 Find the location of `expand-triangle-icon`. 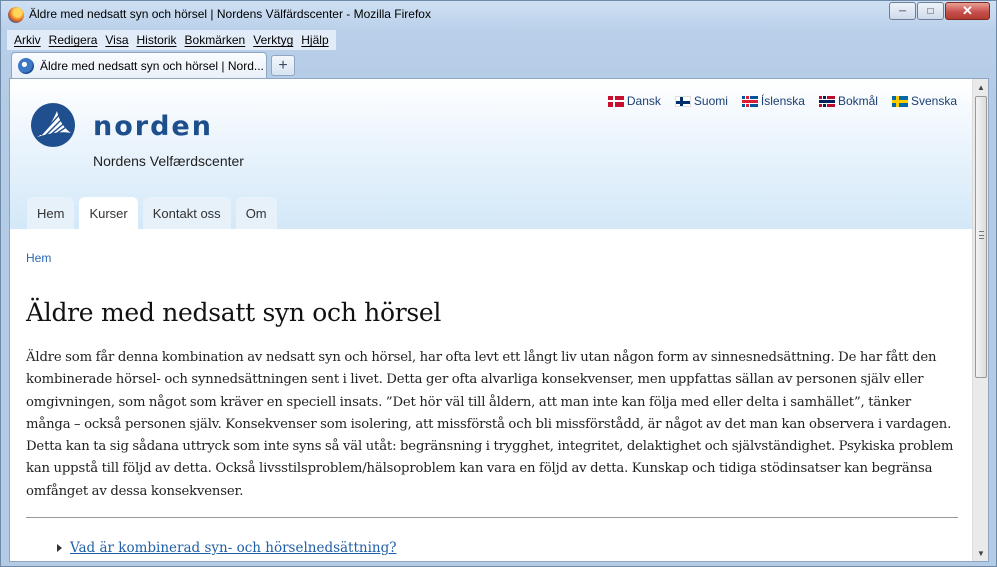

expand-triangle-icon is located at coordinates (59, 548).